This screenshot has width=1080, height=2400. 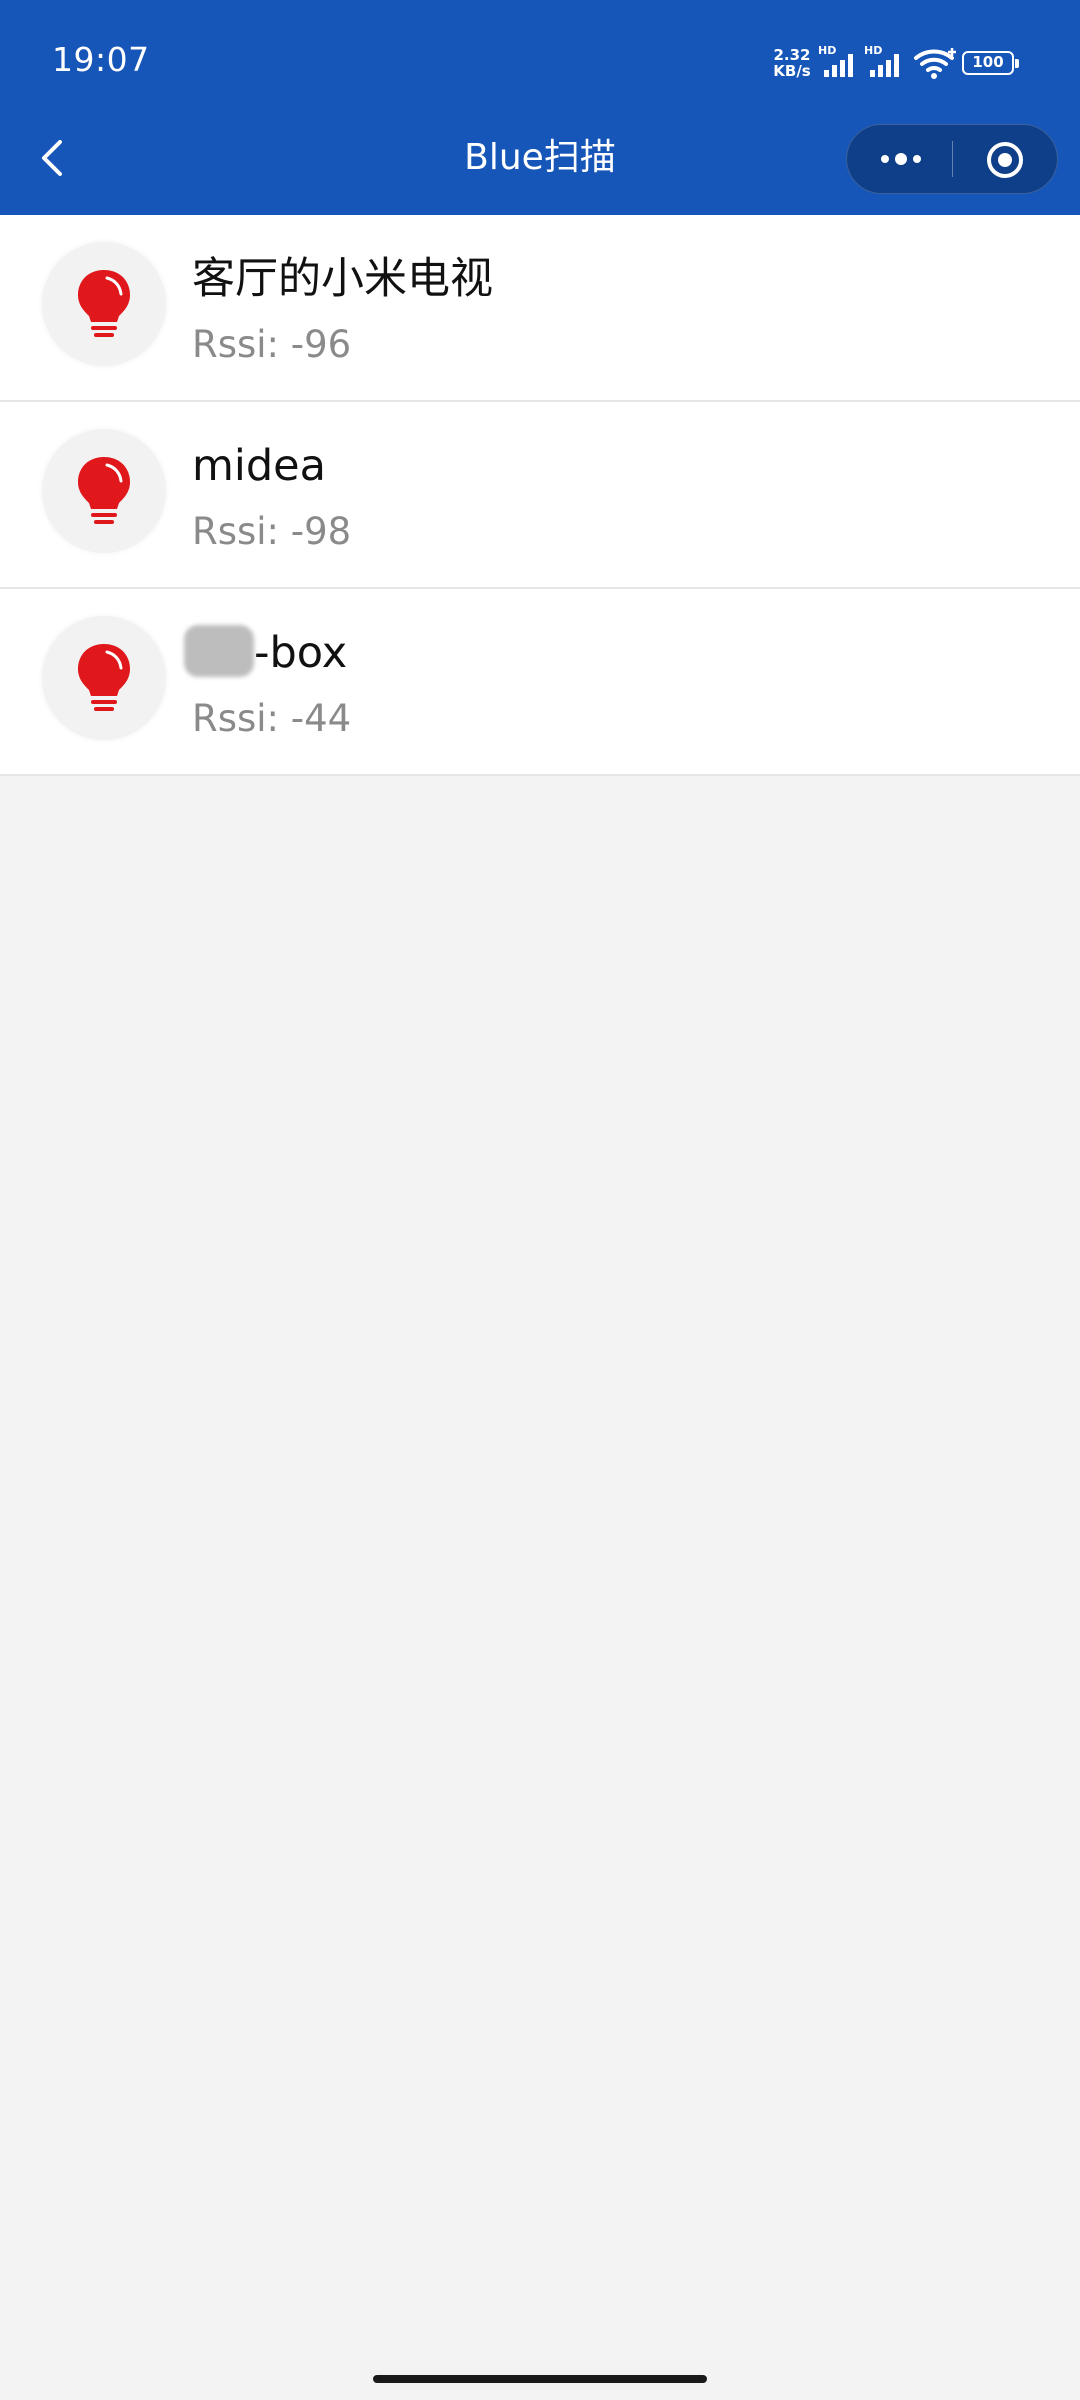 What do you see at coordinates (540, 62) in the screenshot?
I see `status-bar: 19:07 2.32 KB/s HD HD 100` at bounding box center [540, 62].